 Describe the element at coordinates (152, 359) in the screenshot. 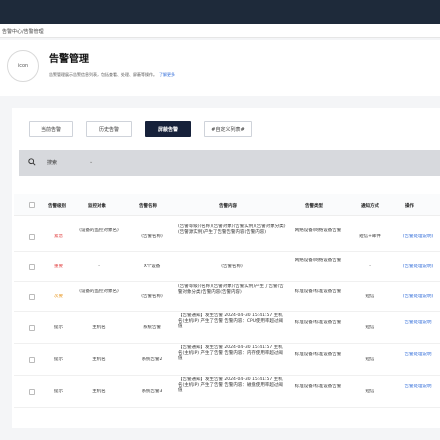

I see `row-name: 系统告警2` at that location.